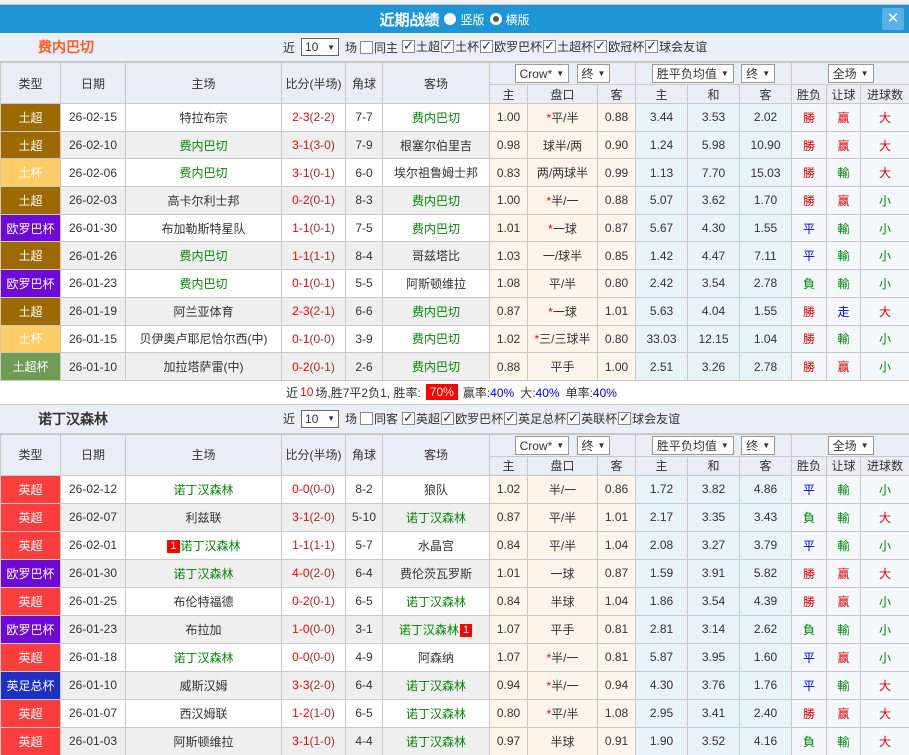 The image size is (909, 755). What do you see at coordinates (884, 685) in the screenshot?
I see `goals-result: 大` at bounding box center [884, 685].